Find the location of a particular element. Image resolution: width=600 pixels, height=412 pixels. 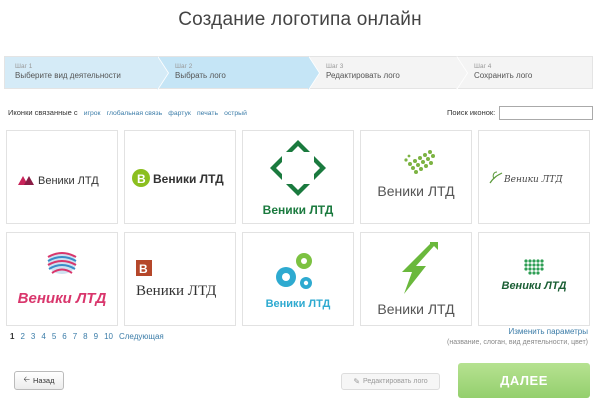

filter-tag-apron: фартук is located at coordinates (179, 113).